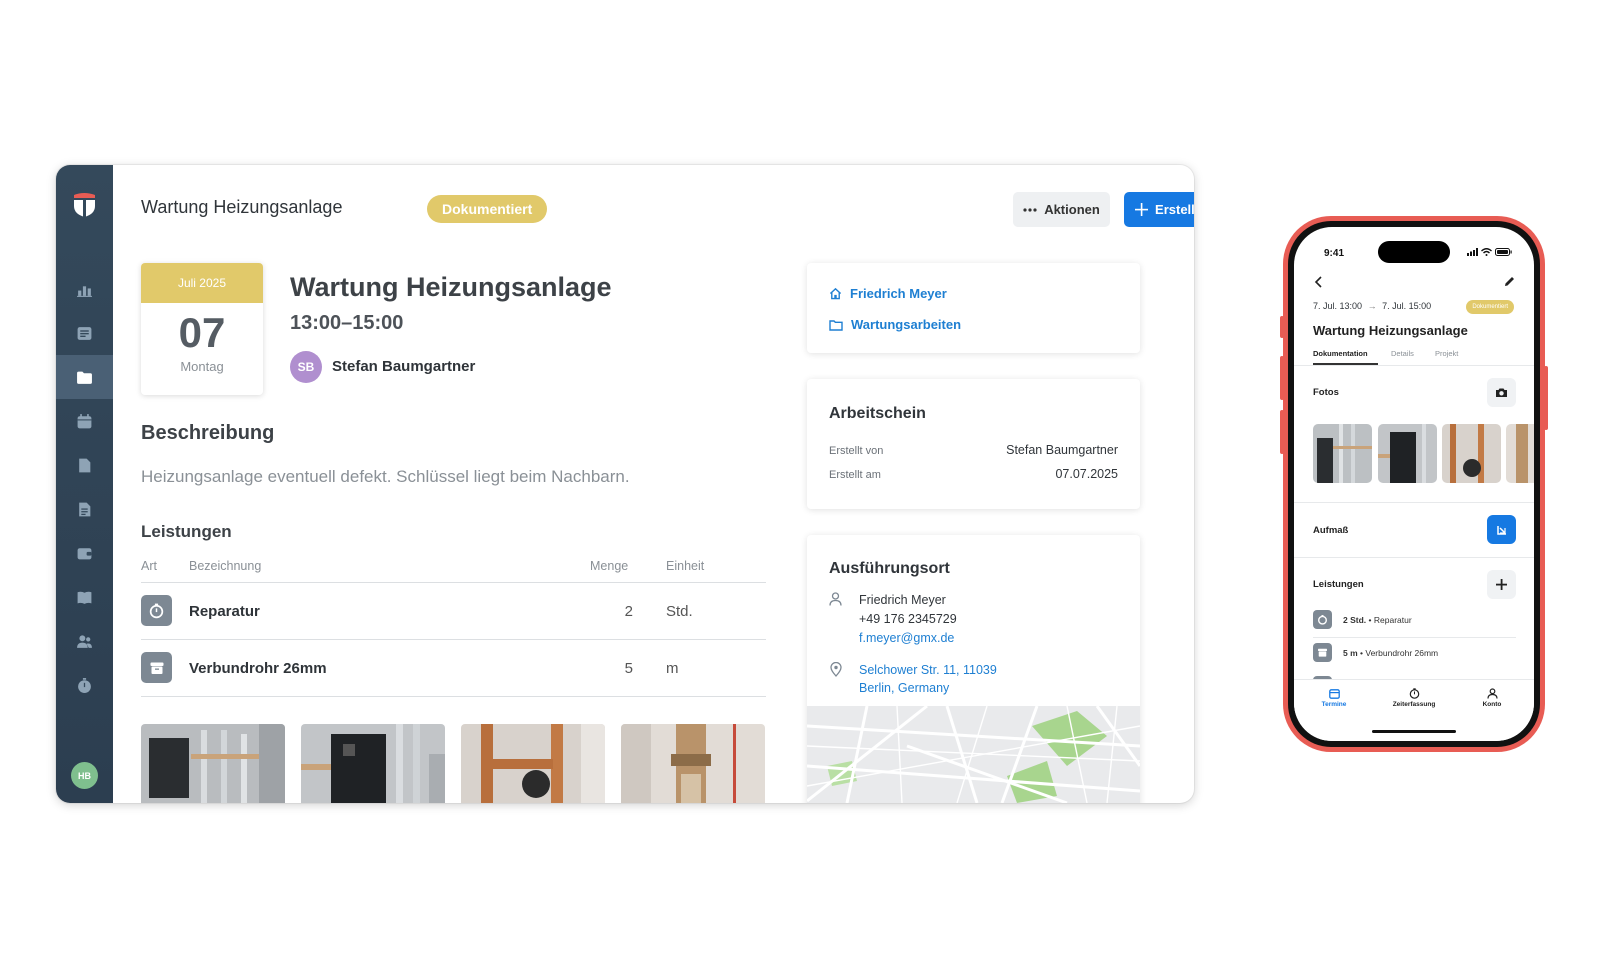 This screenshot has width=1600, height=966. Describe the element at coordinates (906, 638) in the screenshot. I see `contact-email-link: f.meyer@gmx.de` at that location.